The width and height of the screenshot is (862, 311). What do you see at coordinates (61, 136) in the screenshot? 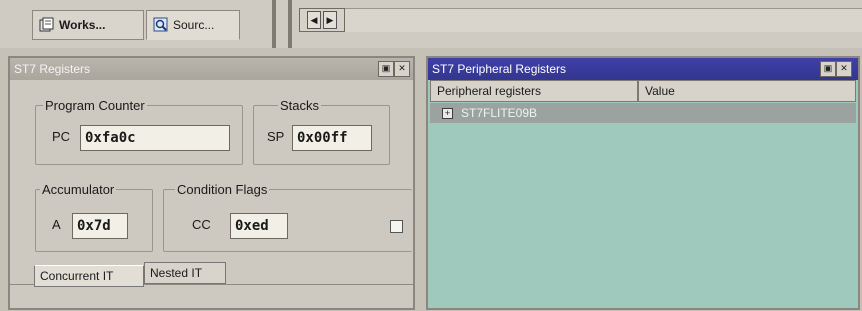
I see `pc-label: PC` at bounding box center [61, 136].